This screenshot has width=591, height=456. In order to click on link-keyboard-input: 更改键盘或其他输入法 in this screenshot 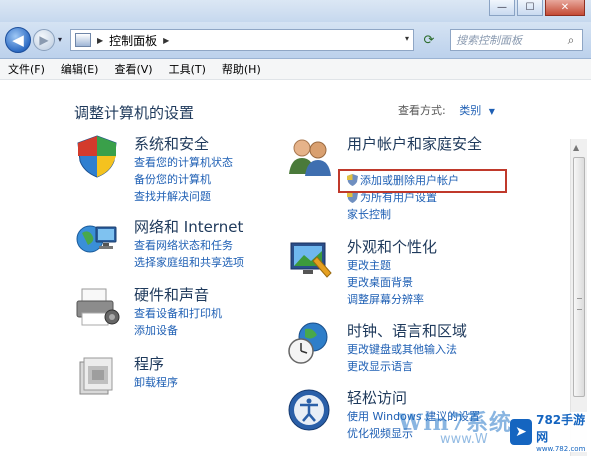, I will do `click(437, 349)`.